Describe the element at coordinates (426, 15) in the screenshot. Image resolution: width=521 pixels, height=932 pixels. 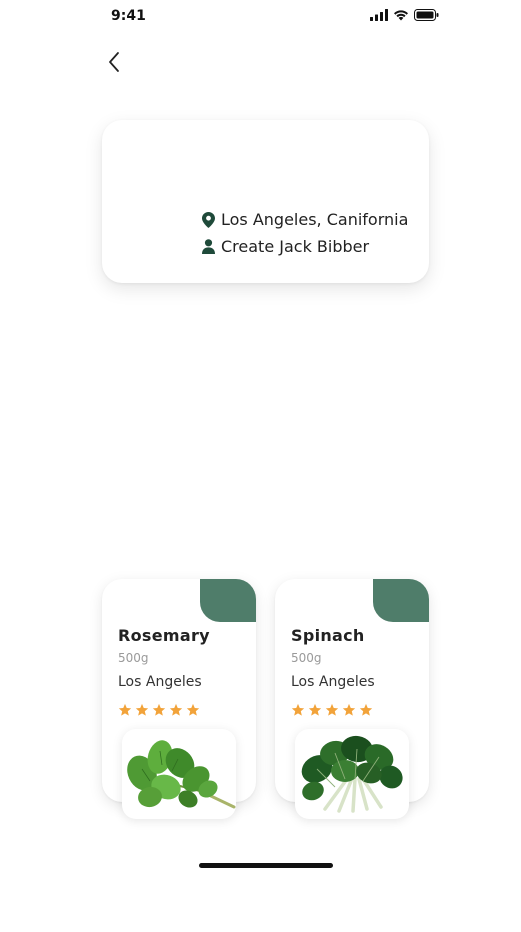
I see `battery-icon` at that location.